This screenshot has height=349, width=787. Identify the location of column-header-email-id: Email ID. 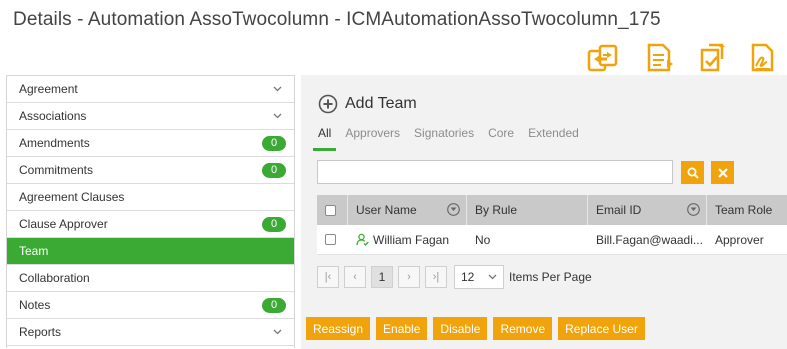
(647, 210).